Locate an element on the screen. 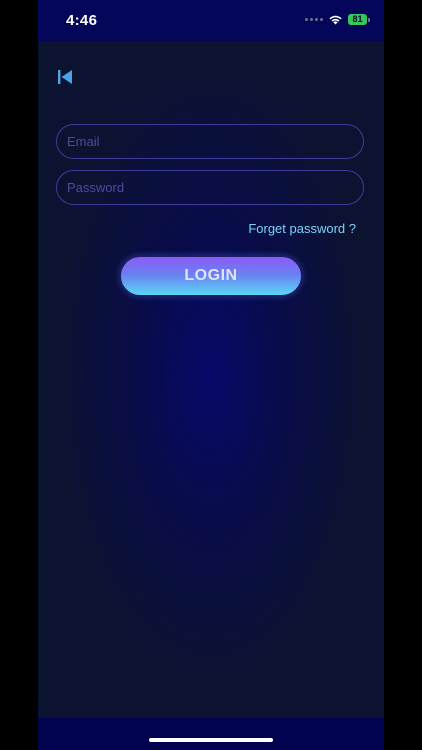 The width and height of the screenshot is (422, 750). wifi-icon is located at coordinates (335, 20).